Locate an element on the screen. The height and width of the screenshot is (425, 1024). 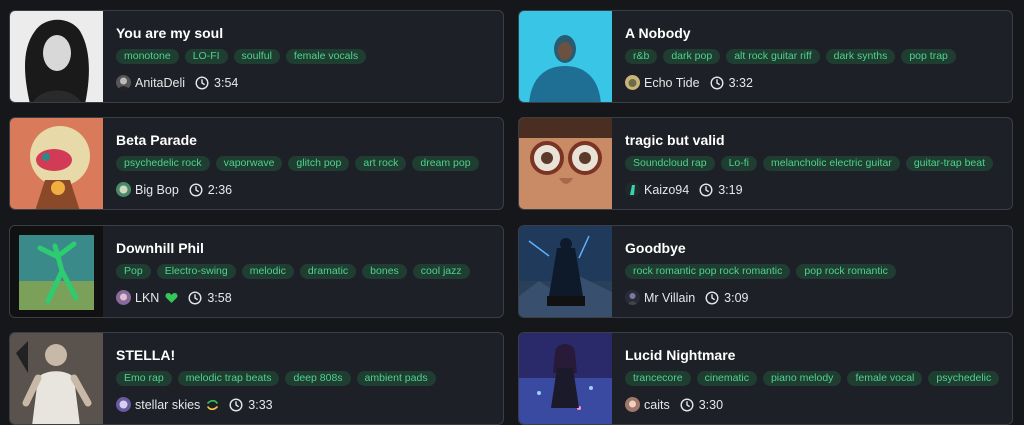
genre-tag: dramatic is located at coordinates (328, 271).